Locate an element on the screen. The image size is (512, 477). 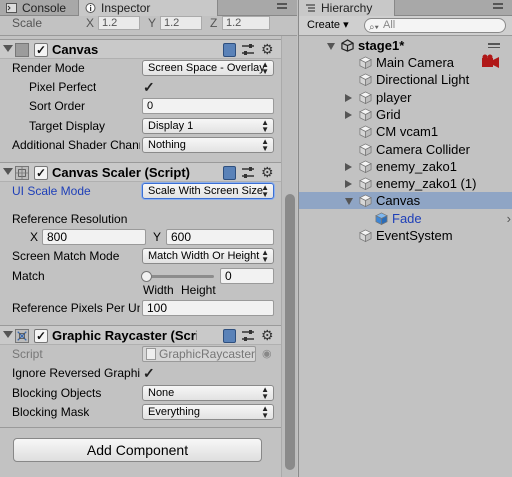
hierarchy-item: Canvas is located at coordinates (405, 201).